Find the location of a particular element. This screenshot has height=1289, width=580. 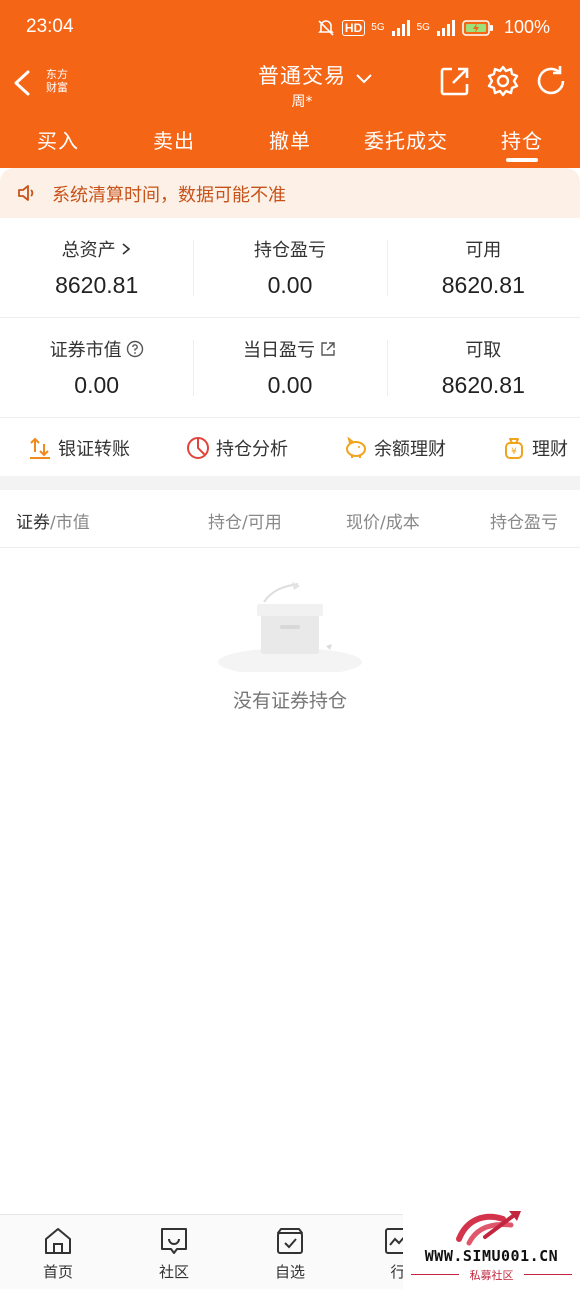

withdrawable-value: 8620.81 is located at coordinates (483, 385).